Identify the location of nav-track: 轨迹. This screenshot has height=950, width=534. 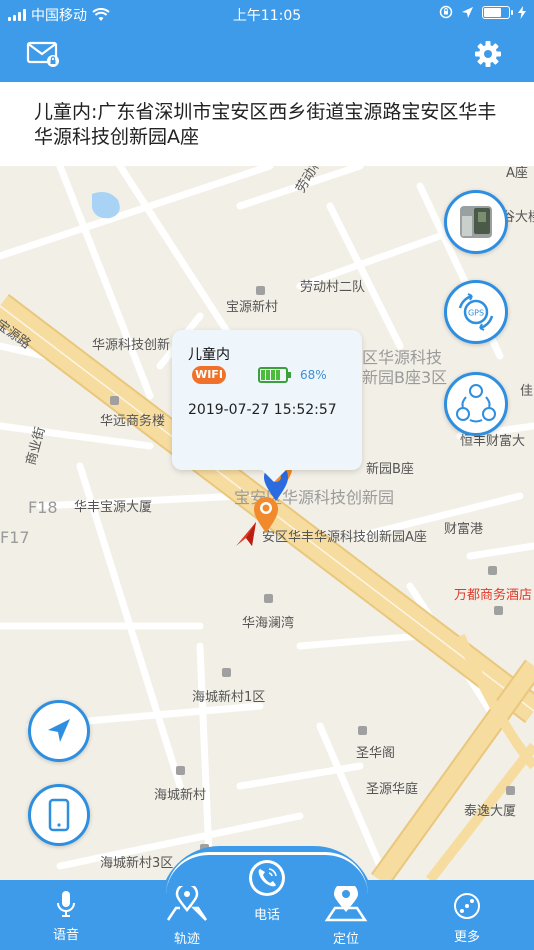
(187, 914).